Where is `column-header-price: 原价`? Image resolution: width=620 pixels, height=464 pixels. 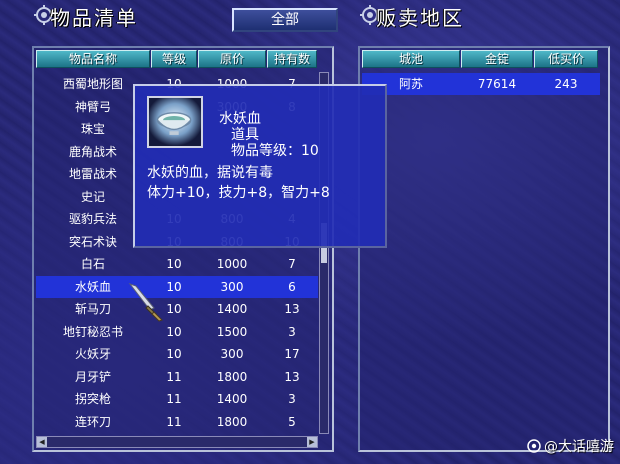
column-header-price: 原价 is located at coordinates (232, 59).